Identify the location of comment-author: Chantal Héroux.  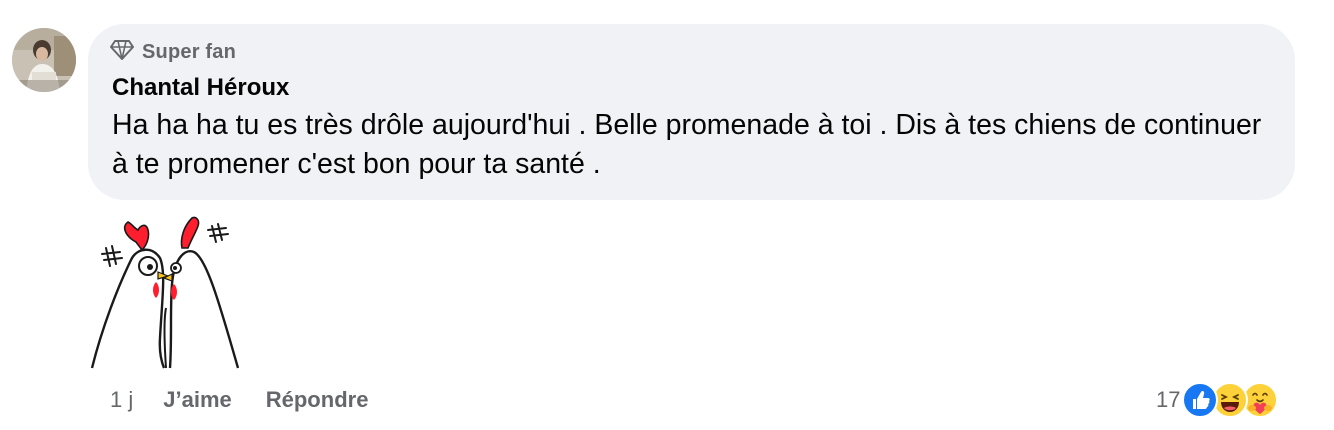
(200, 88).